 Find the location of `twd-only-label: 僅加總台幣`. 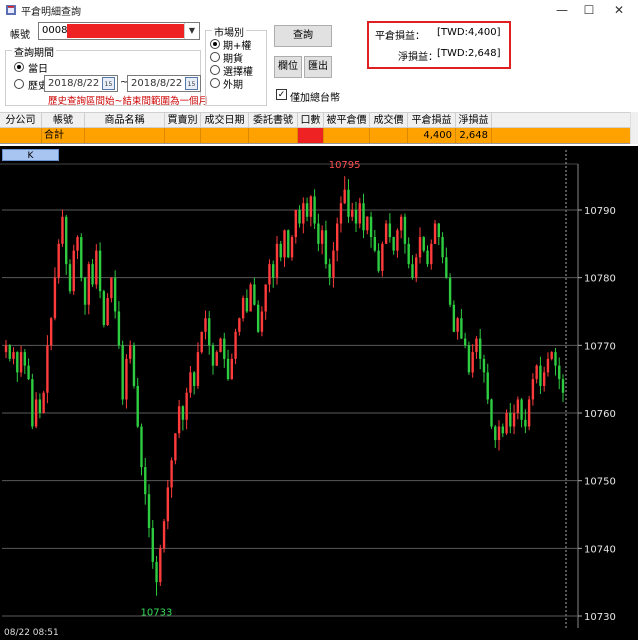

twd-only-label: 僅加總台幣 is located at coordinates (315, 98).